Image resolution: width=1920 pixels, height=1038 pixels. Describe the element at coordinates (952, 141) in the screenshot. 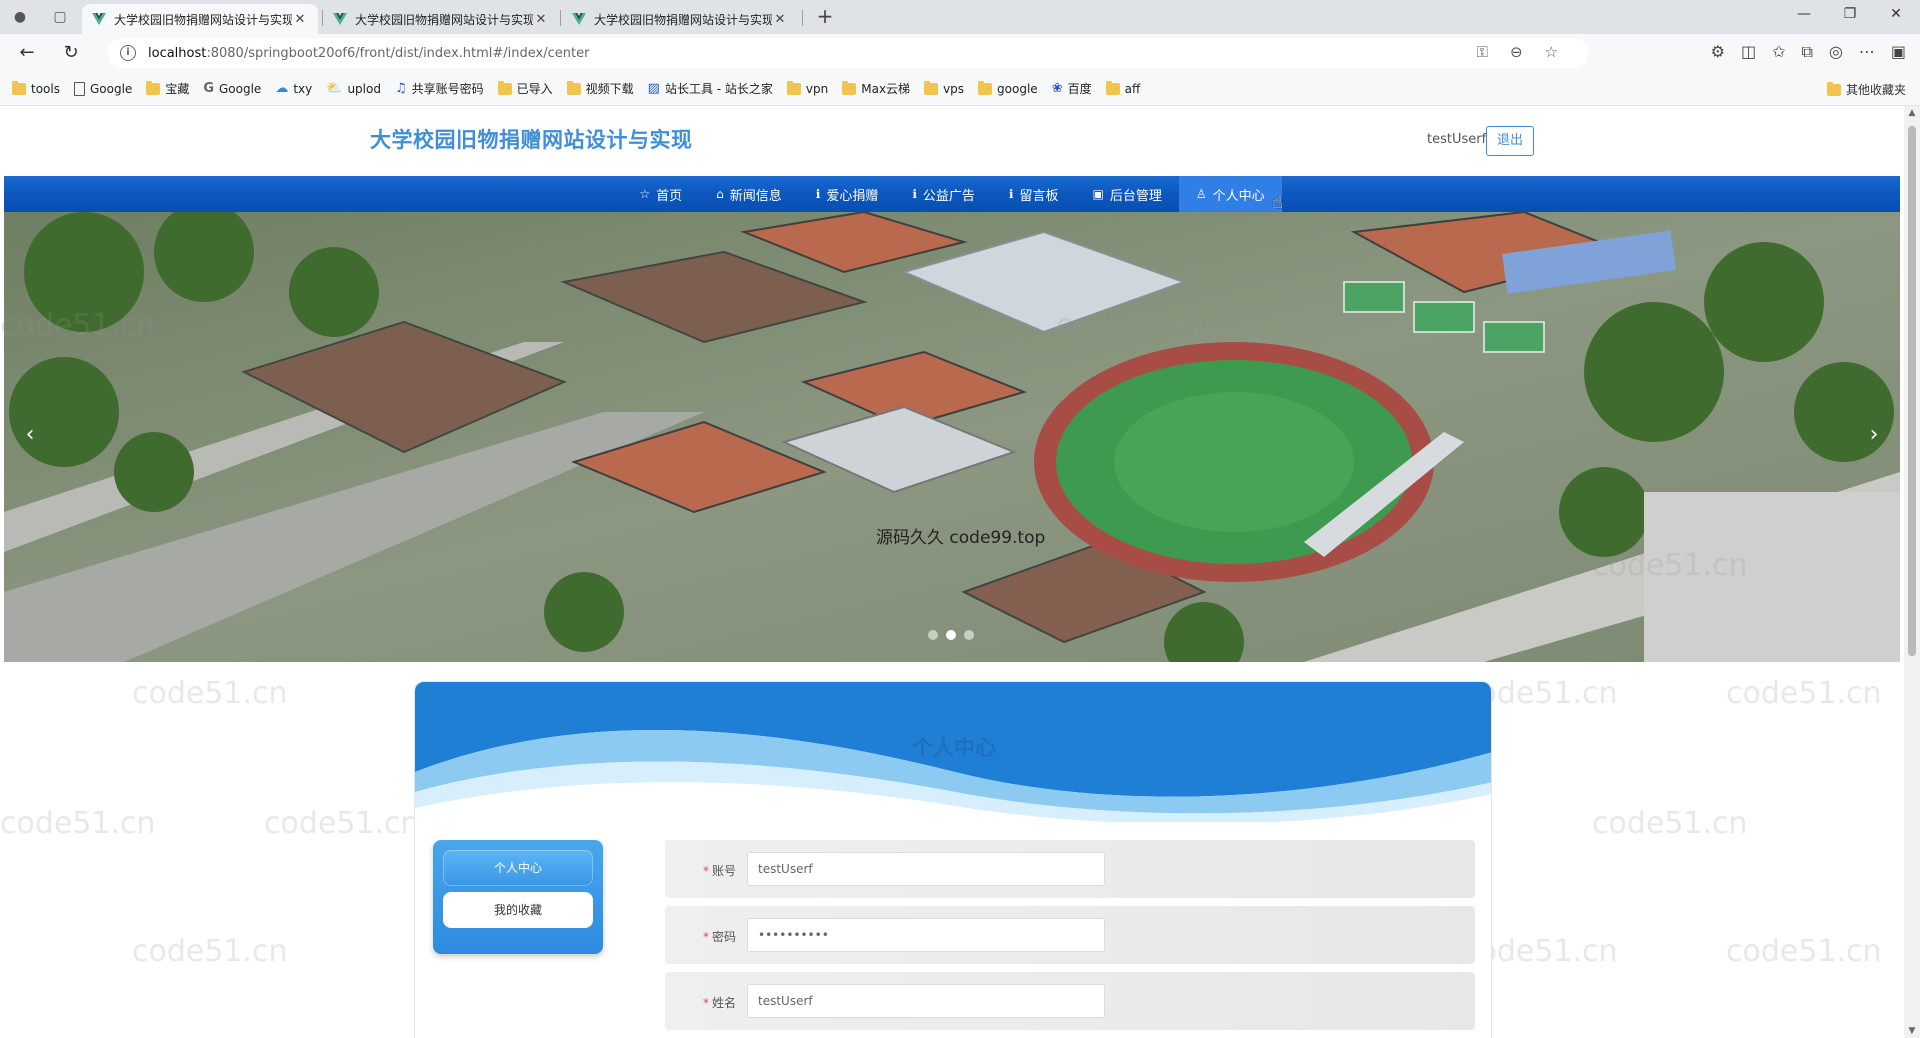

I see `site-header: 大学校园旧物捐赠网站设计与实现 testUserf 退出` at that location.